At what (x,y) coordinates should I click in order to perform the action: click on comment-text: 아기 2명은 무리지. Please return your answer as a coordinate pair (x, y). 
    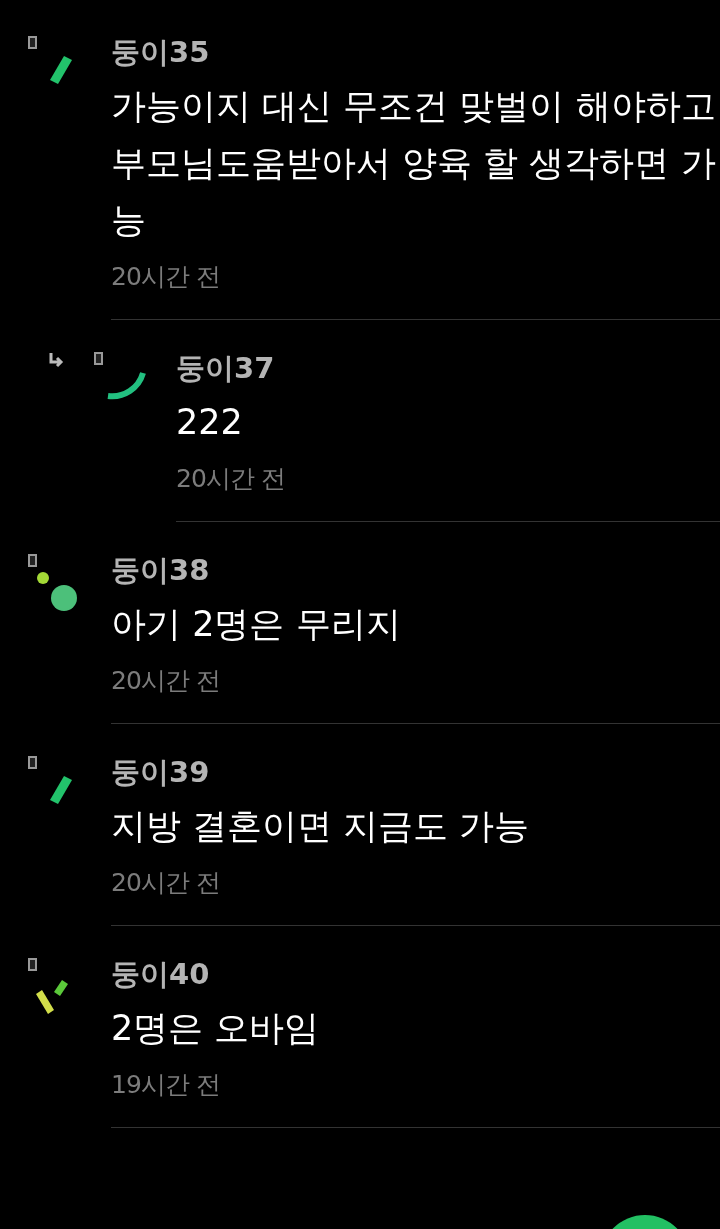
    Looking at the image, I should click on (256, 624).